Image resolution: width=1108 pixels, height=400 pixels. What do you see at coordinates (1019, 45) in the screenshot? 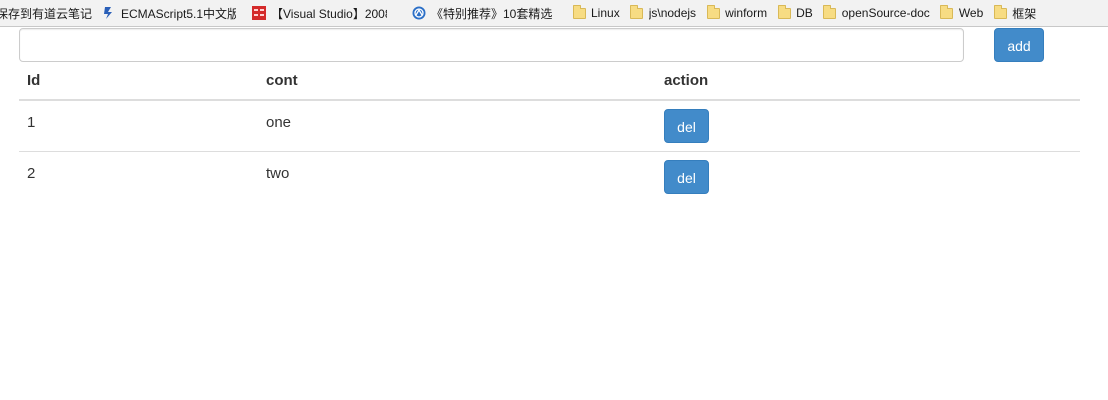
I see `add-button: add` at bounding box center [1019, 45].